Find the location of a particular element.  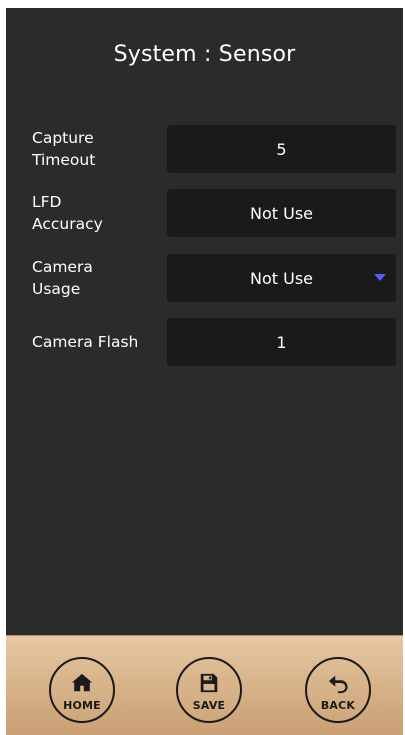

label-line: Capture is located at coordinates (63, 138).